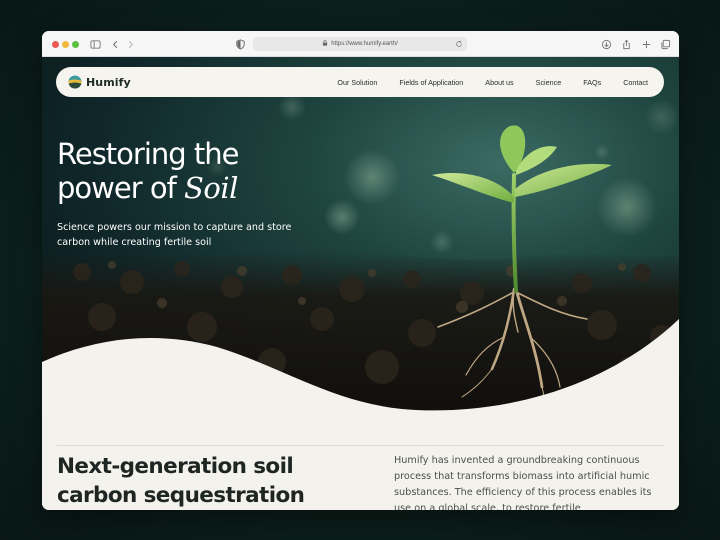 The width and height of the screenshot is (720, 540). I want to click on address-bar-url: https://www.humify.earth/, so click(364, 44).